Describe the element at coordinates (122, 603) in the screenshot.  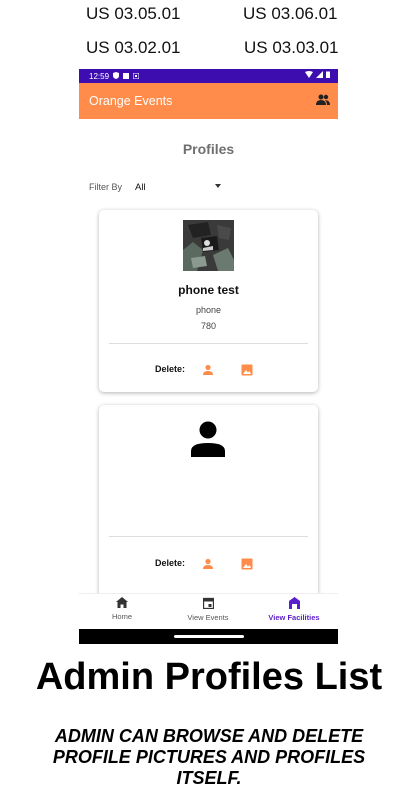
I see `home-icon` at that location.